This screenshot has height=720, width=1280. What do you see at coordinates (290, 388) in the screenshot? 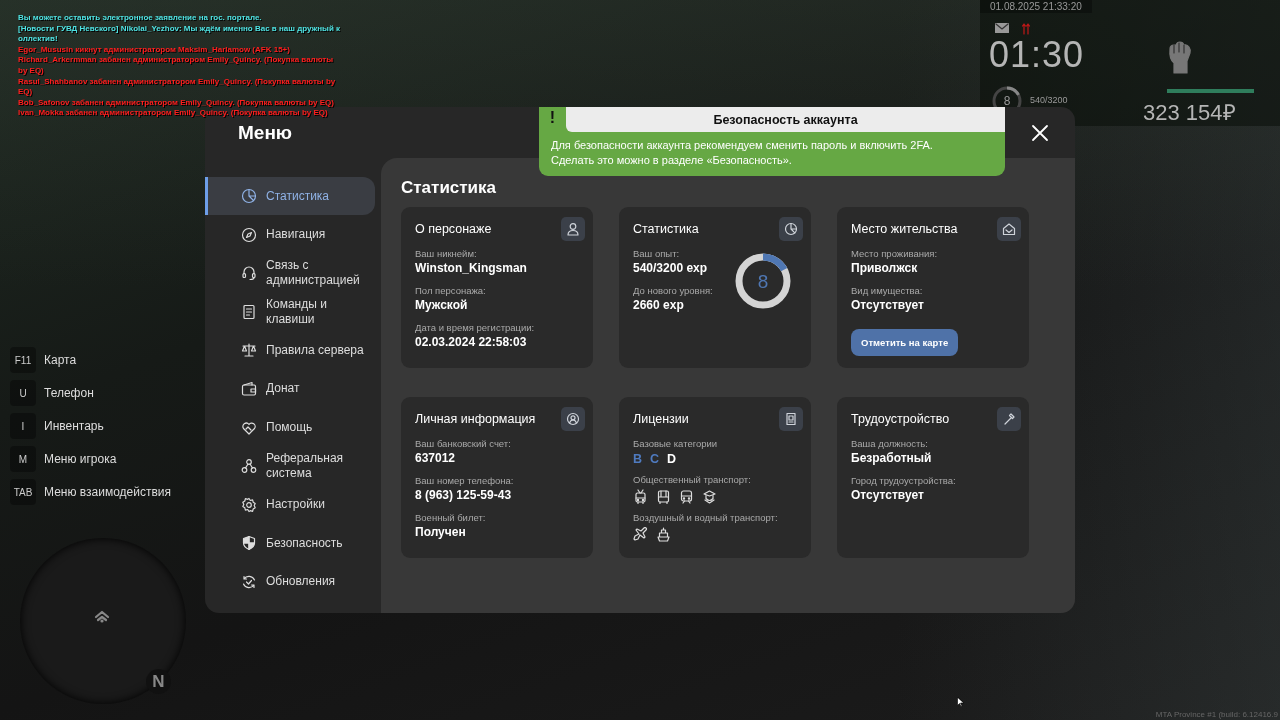
I see `sidebar-item: Донат` at bounding box center [290, 388].